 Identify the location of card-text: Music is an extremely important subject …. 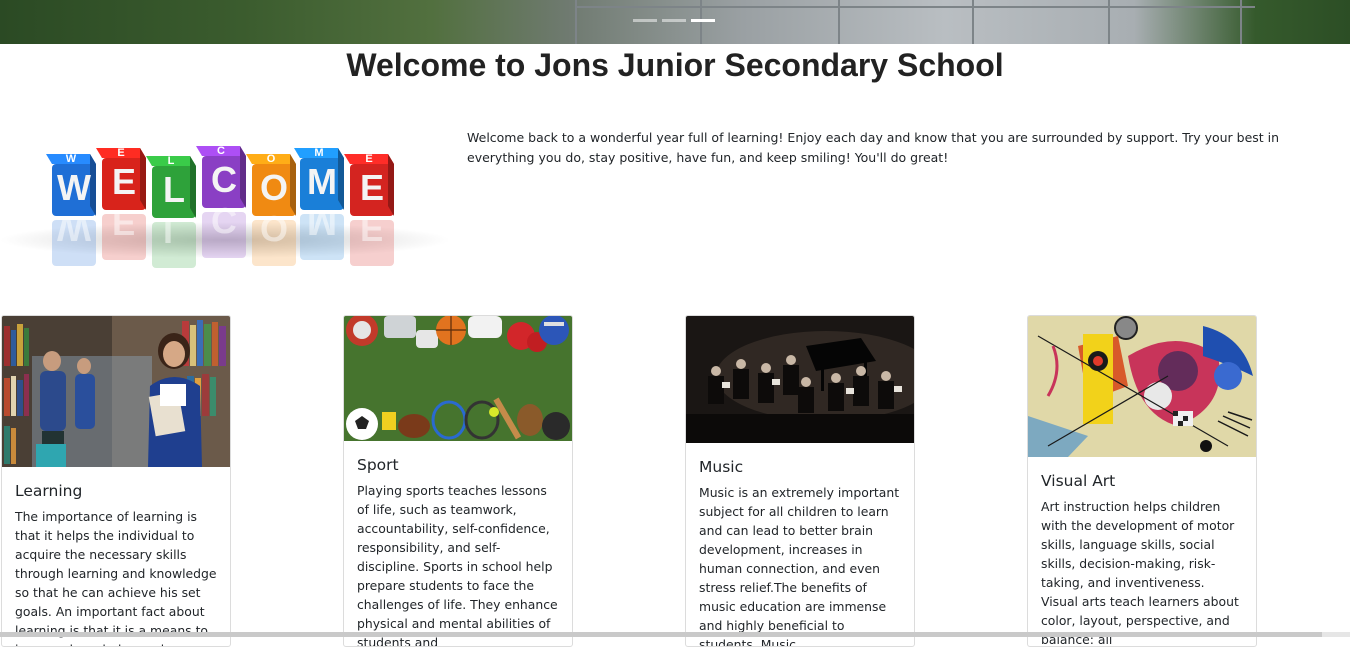
(799, 566).